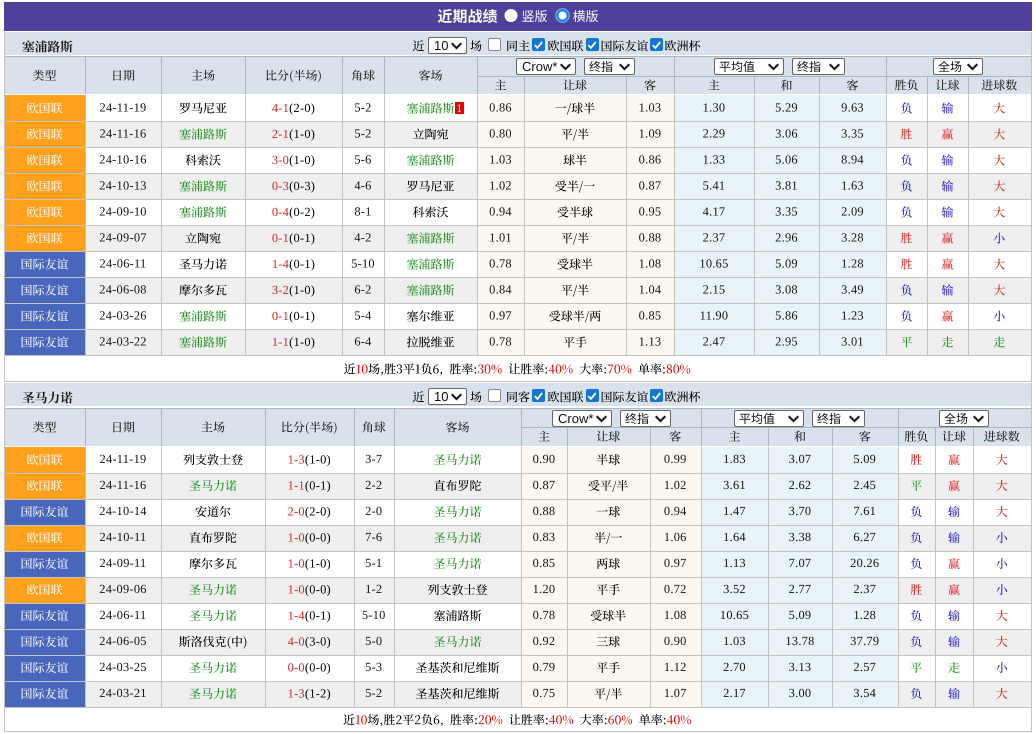  I want to click on svg-text: 1.12, so click(675, 667).